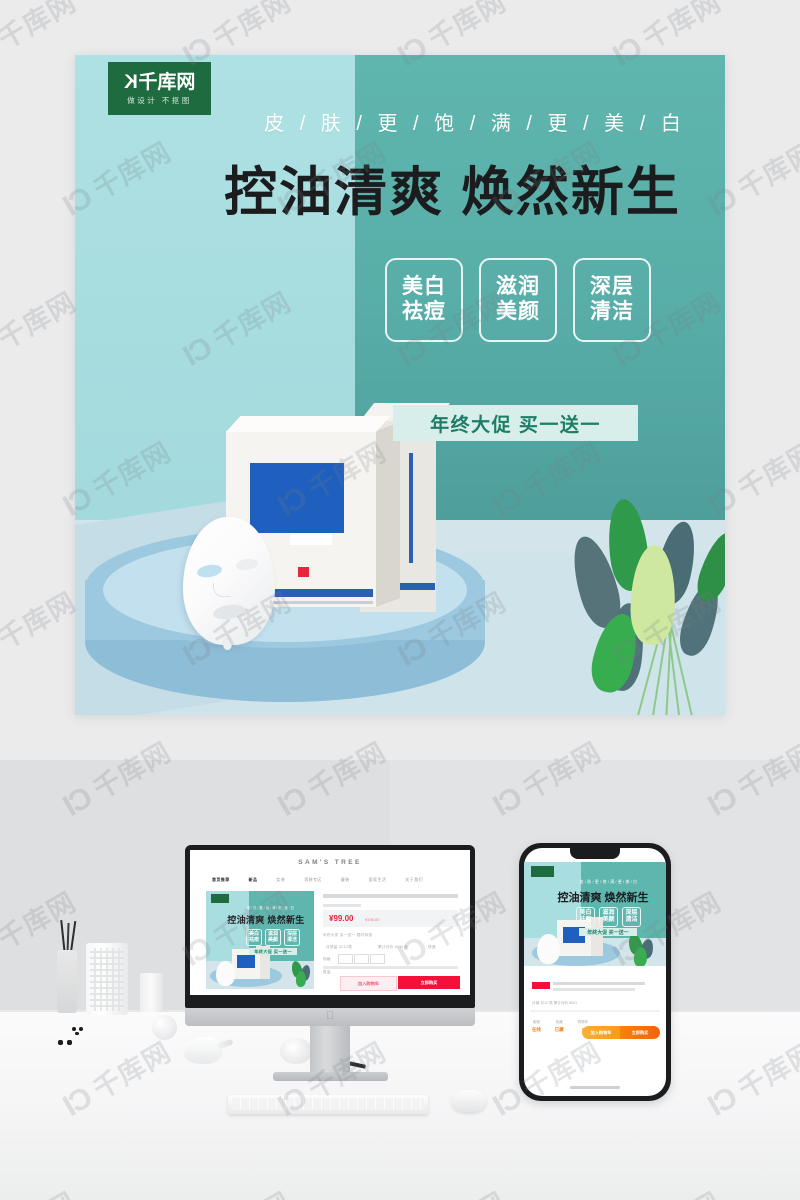 The image size is (800, 1200). Describe the element at coordinates (345, 880) in the screenshot. I see `nav-item-4: 童装` at that location.